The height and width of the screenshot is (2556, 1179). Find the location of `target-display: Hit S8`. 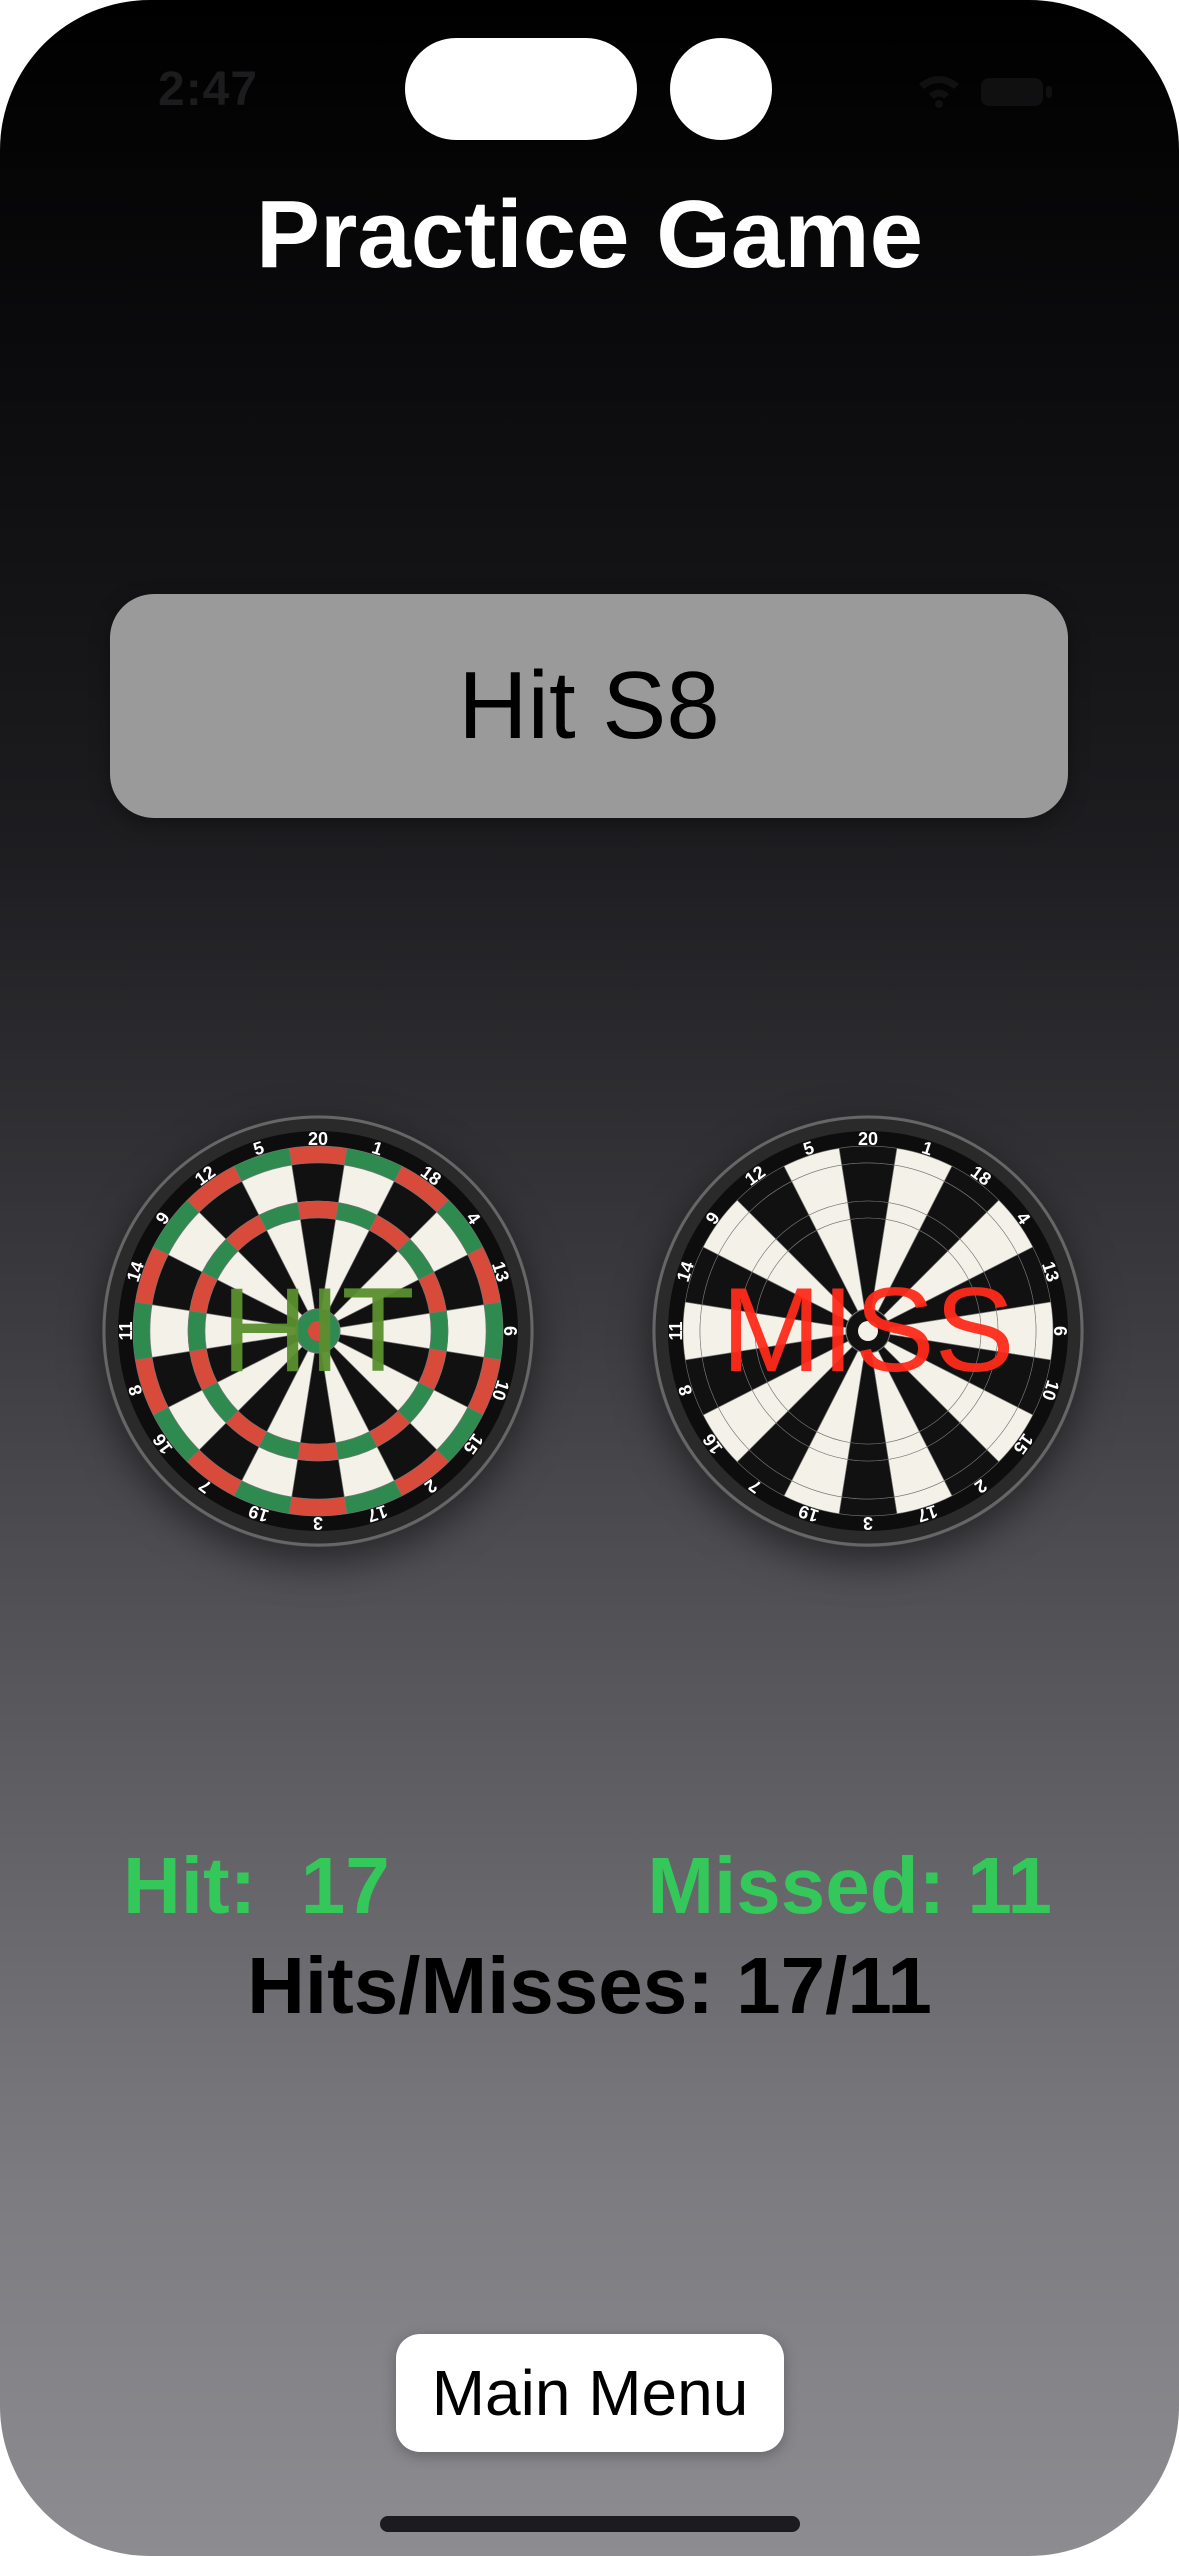

target-display: Hit S8 is located at coordinates (589, 706).